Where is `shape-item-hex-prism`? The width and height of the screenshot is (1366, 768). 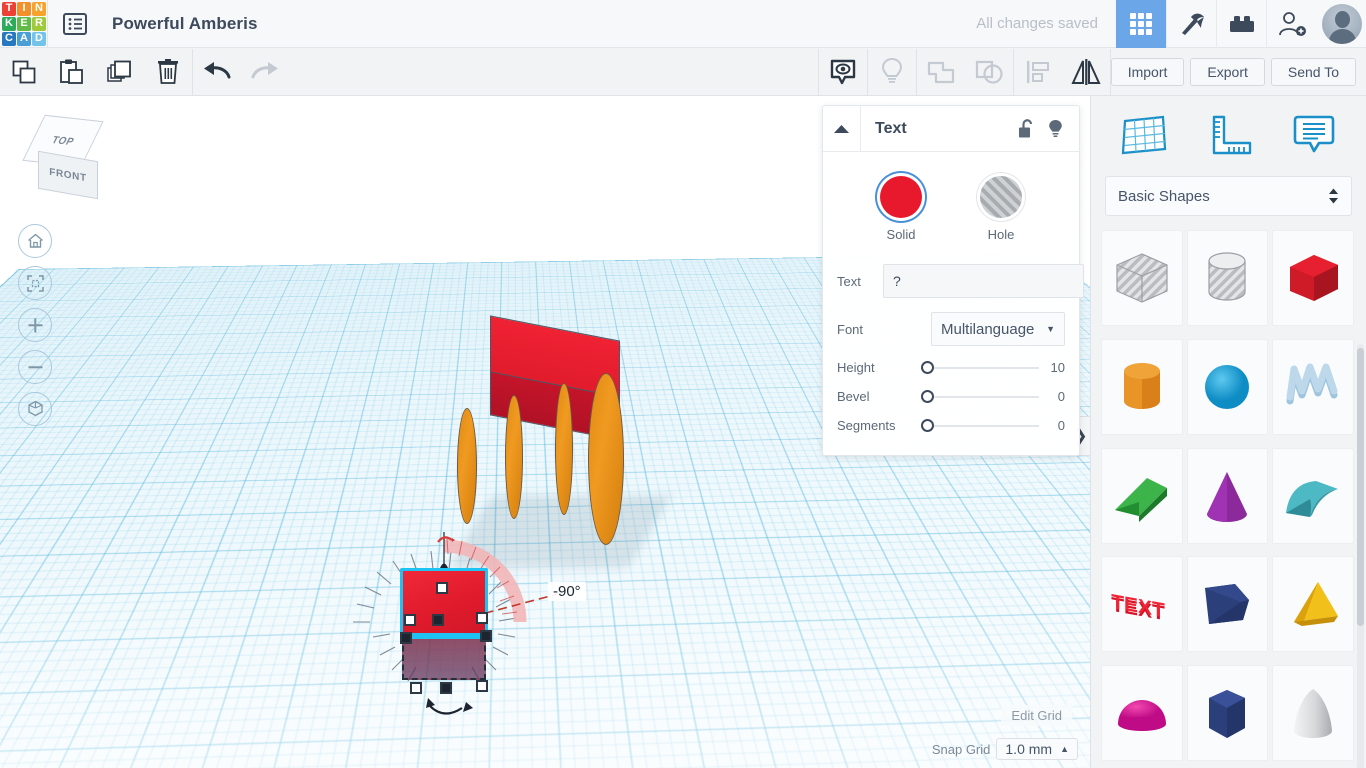
shape-item-hex-prism is located at coordinates (1227, 713).